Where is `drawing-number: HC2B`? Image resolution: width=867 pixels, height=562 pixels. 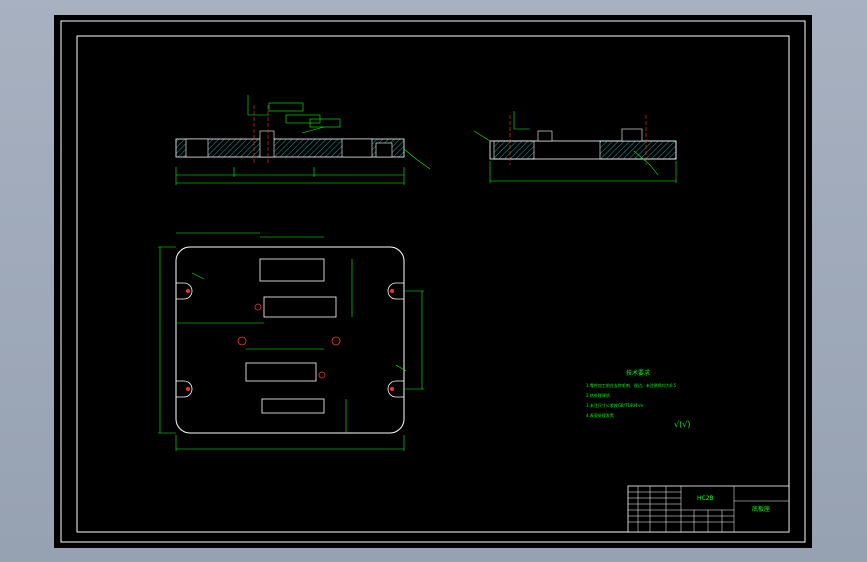
drawing-number: HC2B is located at coordinates (705, 498).